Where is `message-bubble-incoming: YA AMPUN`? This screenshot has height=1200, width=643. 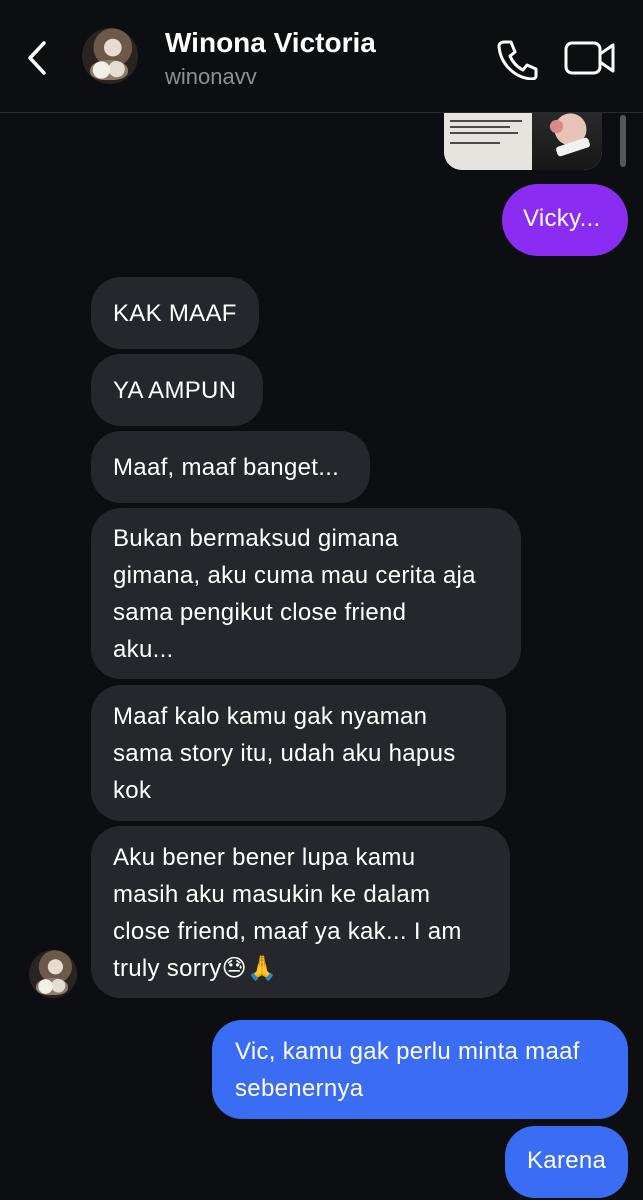
message-bubble-incoming: YA AMPUN is located at coordinates (177, 390).